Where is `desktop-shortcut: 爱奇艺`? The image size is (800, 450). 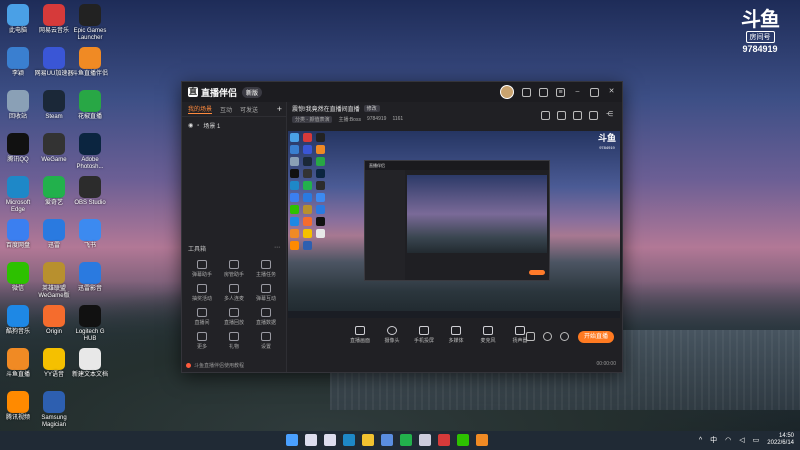
desktop-shortcut: 爱奇艺 is located at coordinates (54, 191).